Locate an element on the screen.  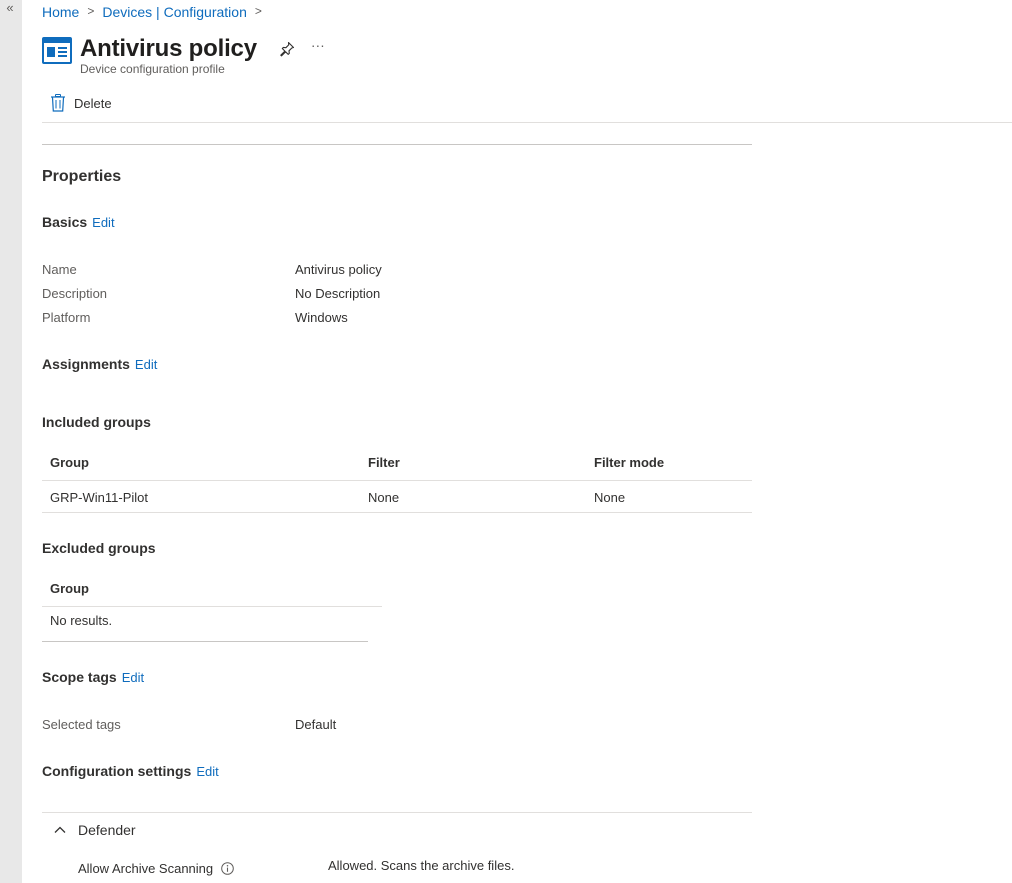
collapse-panel-icon: « is located at coordinates (10, 8).